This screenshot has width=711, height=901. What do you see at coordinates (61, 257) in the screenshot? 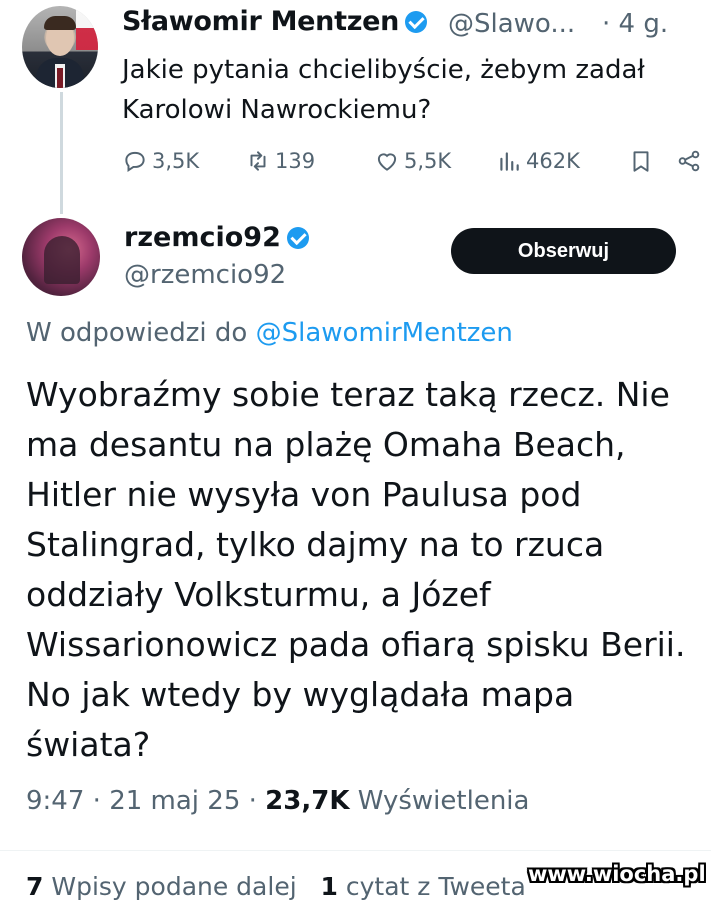
I see `rzemcio-avatar` at bounding box center [61, 257].